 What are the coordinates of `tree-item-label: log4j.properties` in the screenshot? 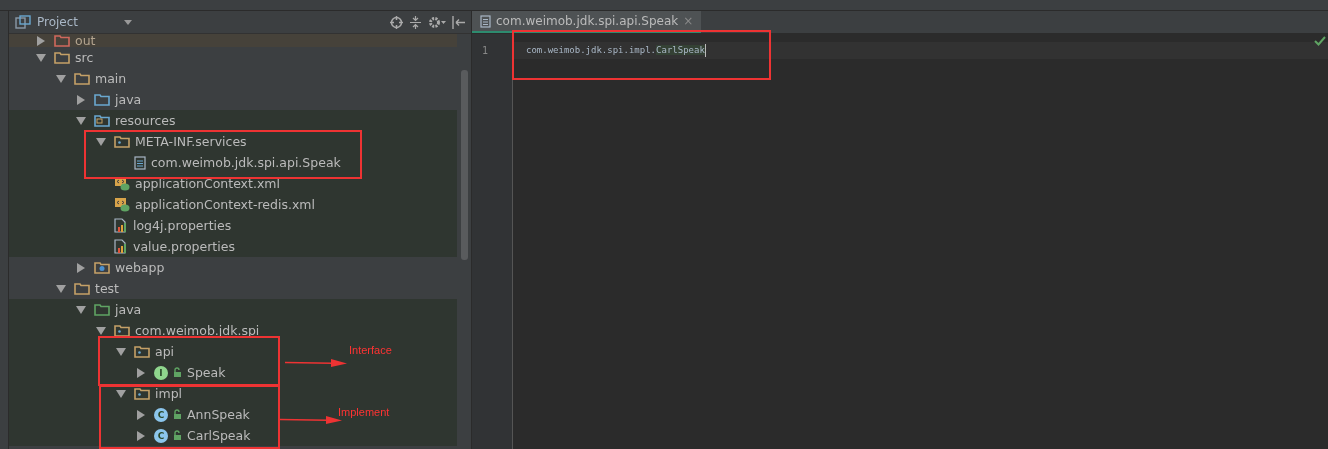 It's located at (182, 225).